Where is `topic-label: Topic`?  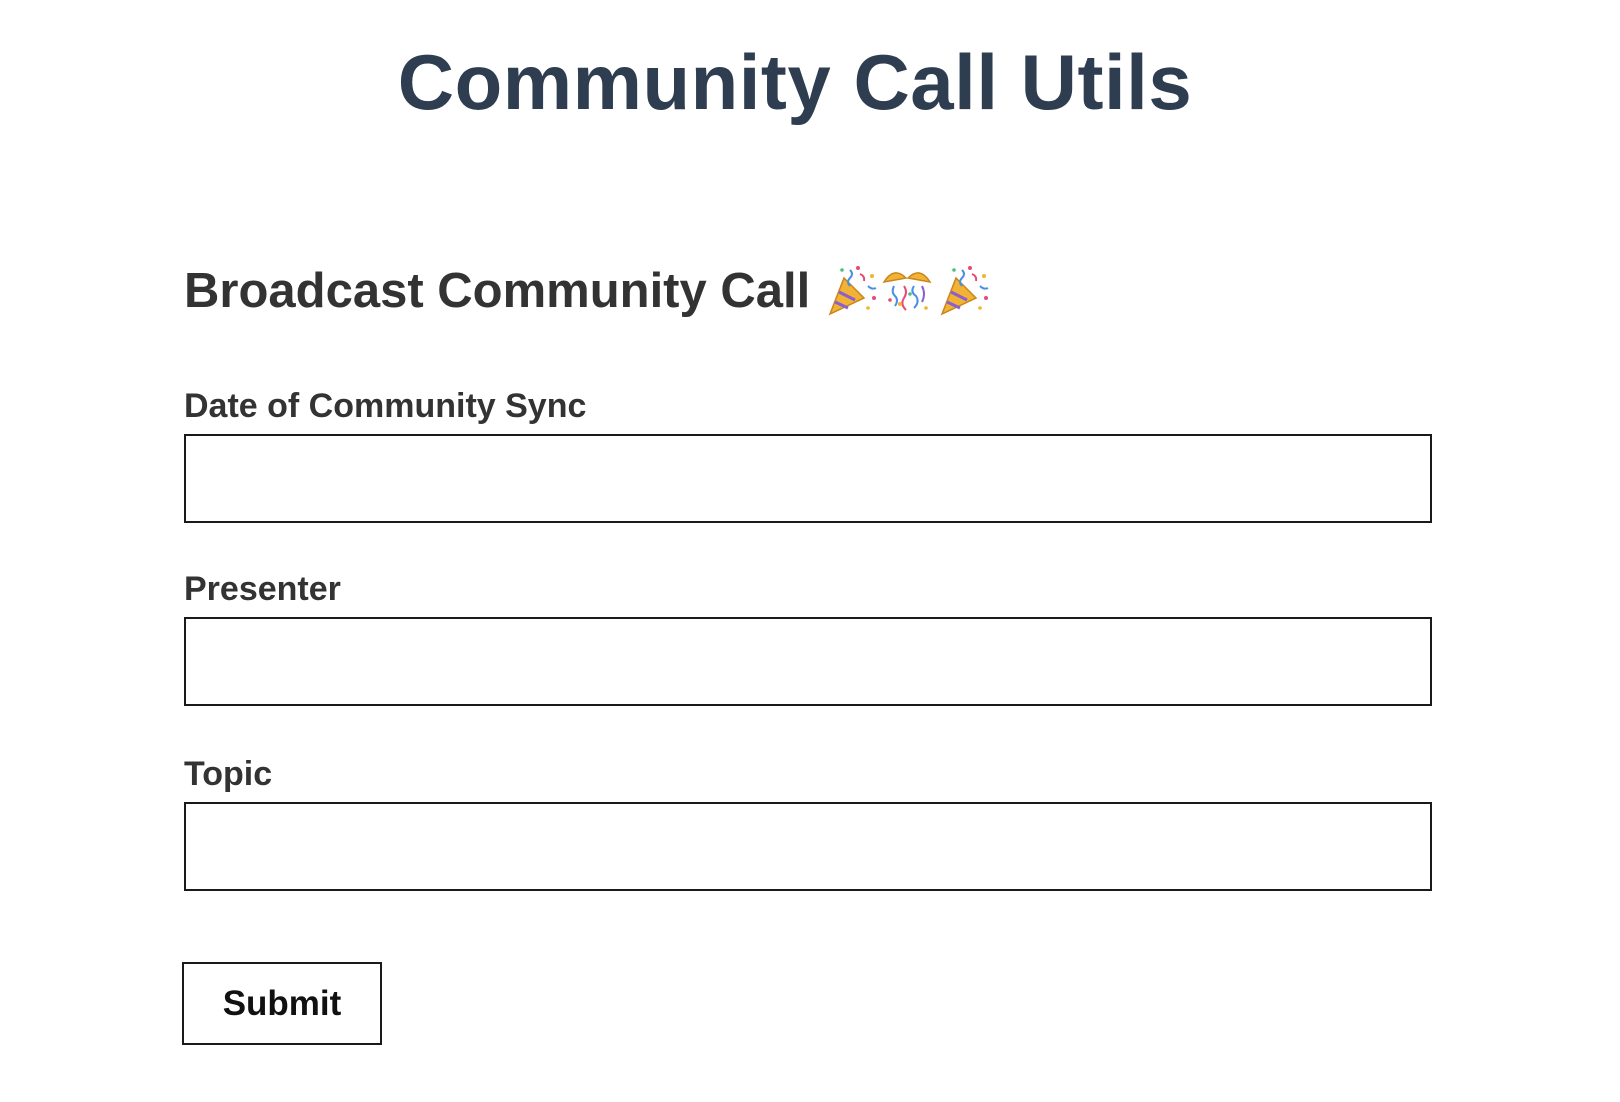 topic-label: Topic is located at coordinates (228, 774).